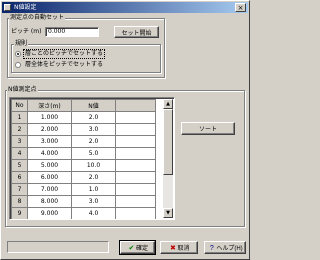 Image resolution: width=320 pixels, height=260 pixels. I want to click on table-row: 1 1.000 2.0, so click(83, 117).